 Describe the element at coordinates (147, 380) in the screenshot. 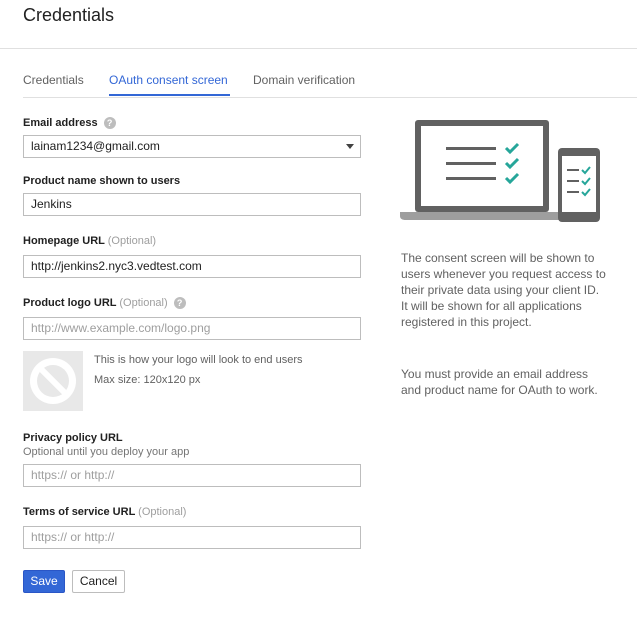

I see `logo-size-note: Max size: 120x120 px` at that location.